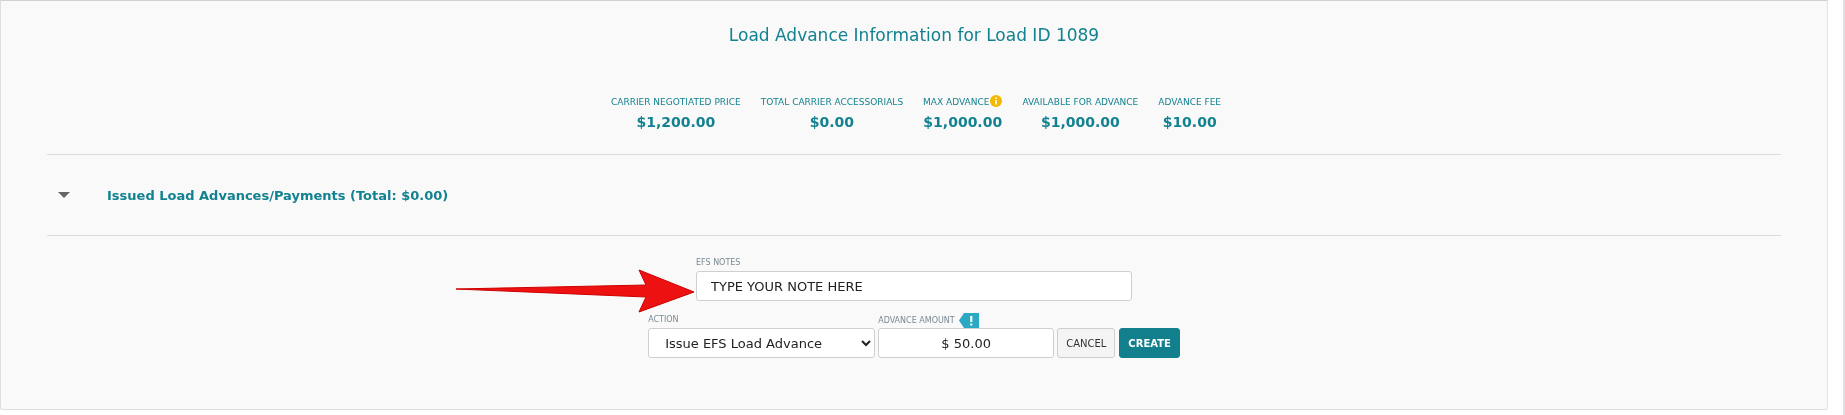  I want to click on stat-label: ADVANCE FEE, so click(1190, 102).